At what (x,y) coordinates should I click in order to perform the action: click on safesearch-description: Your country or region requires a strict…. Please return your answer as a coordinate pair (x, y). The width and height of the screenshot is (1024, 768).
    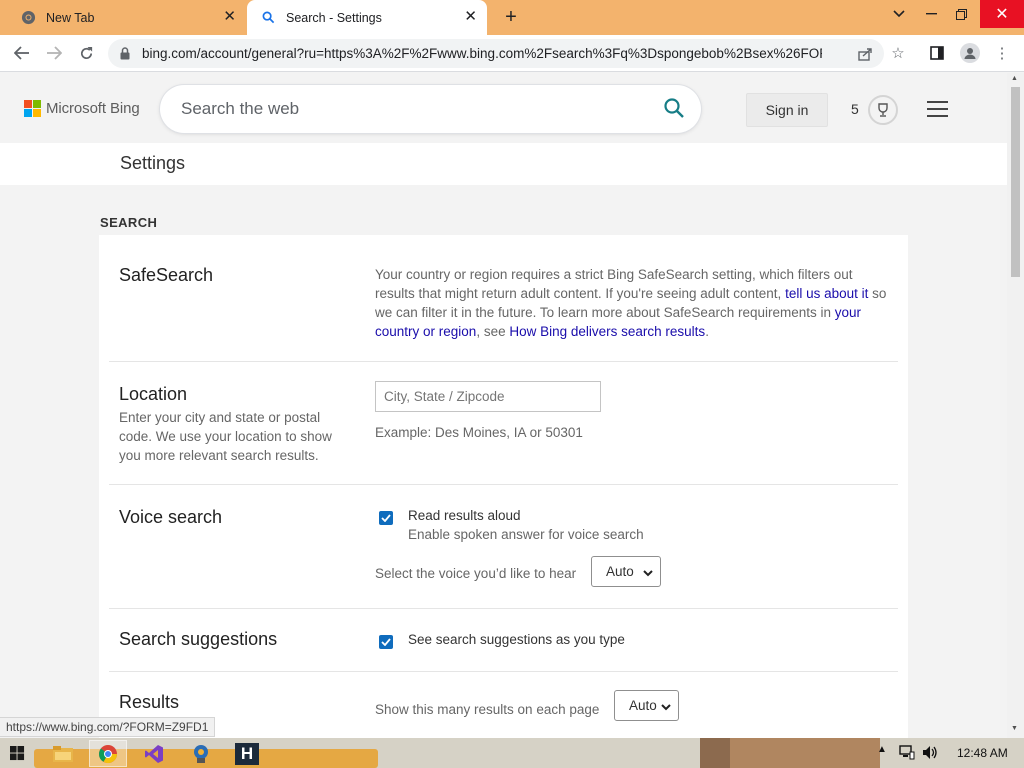
    Looking at the image, I should click on (632, 303).